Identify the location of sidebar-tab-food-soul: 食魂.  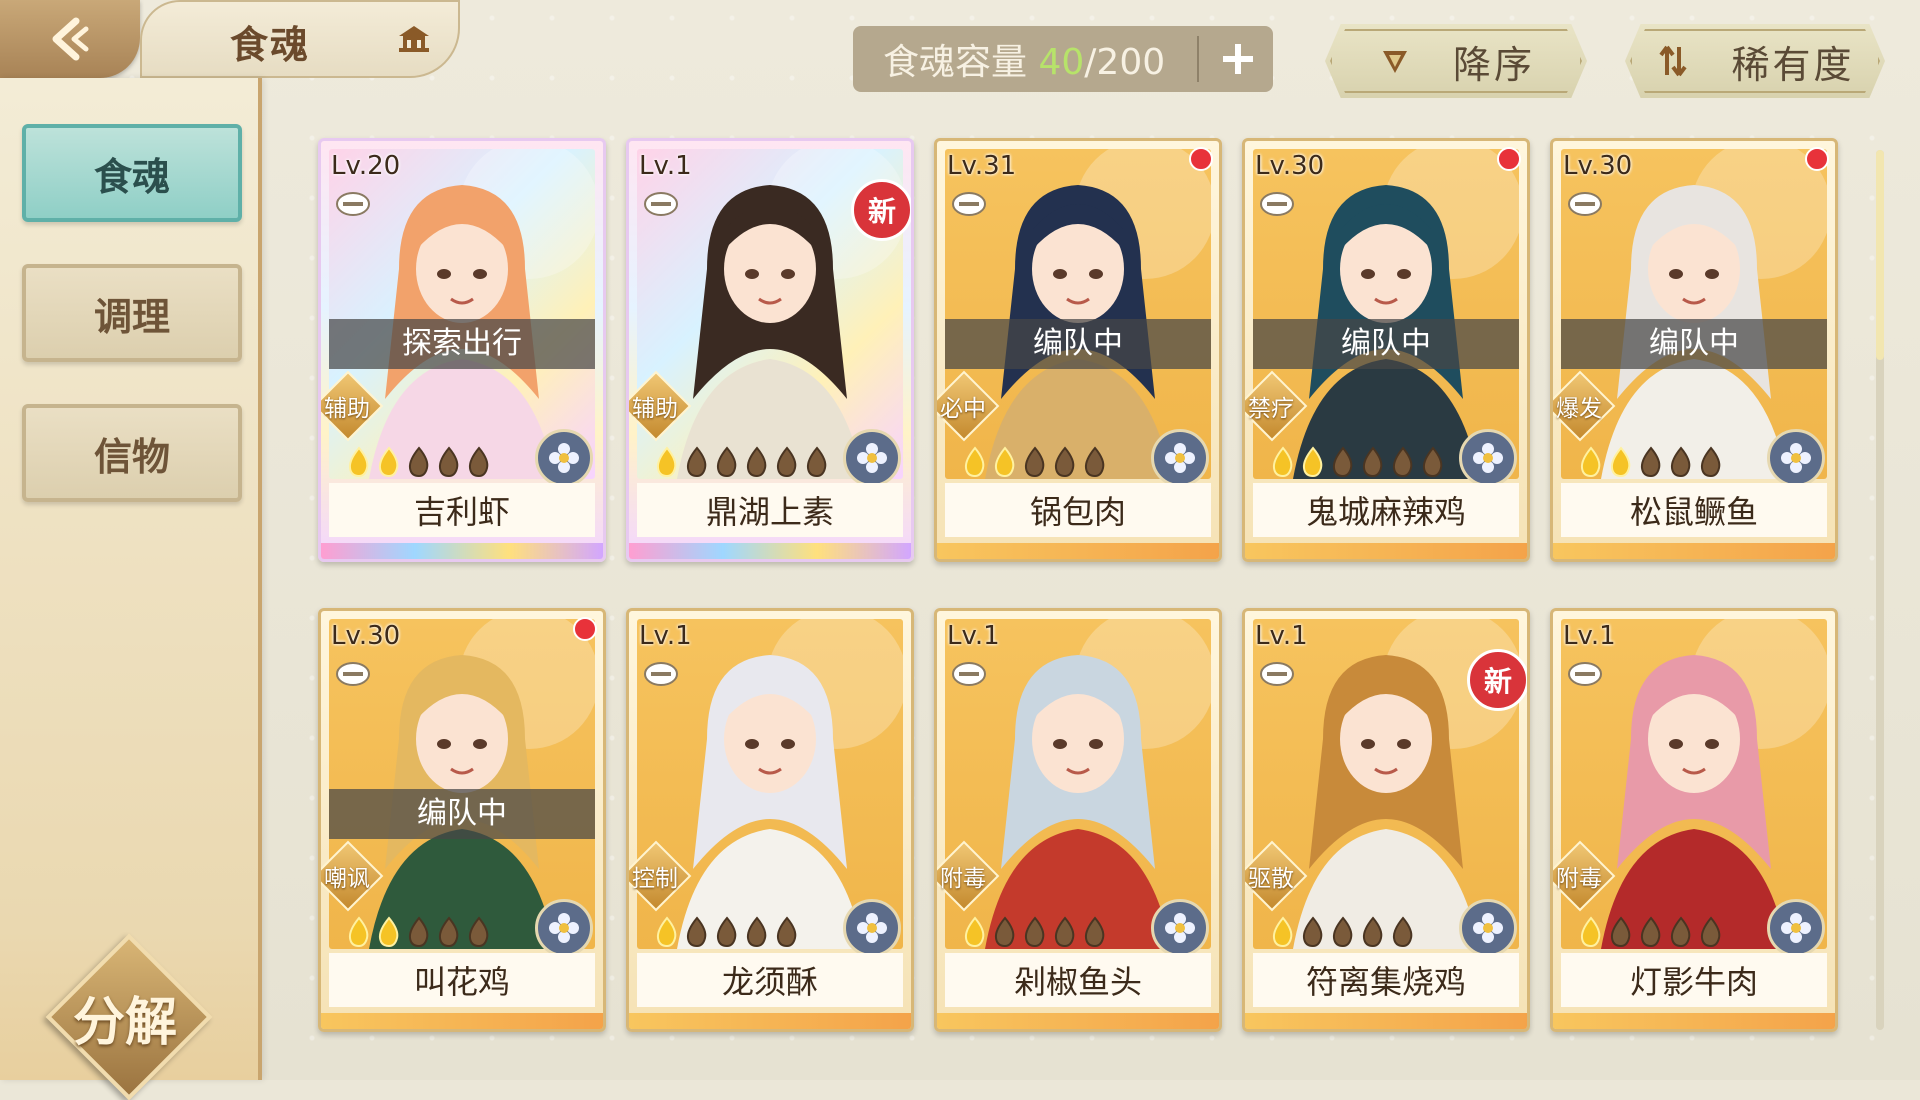
(132, 173).